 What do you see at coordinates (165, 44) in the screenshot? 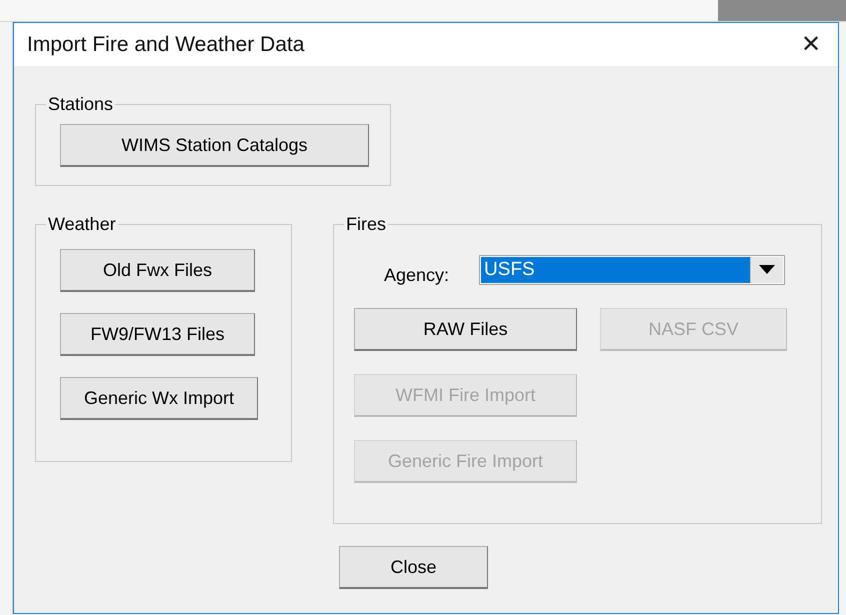
I see `window-title: Import Fire and Weather Data` at bounding box center [165, 44].